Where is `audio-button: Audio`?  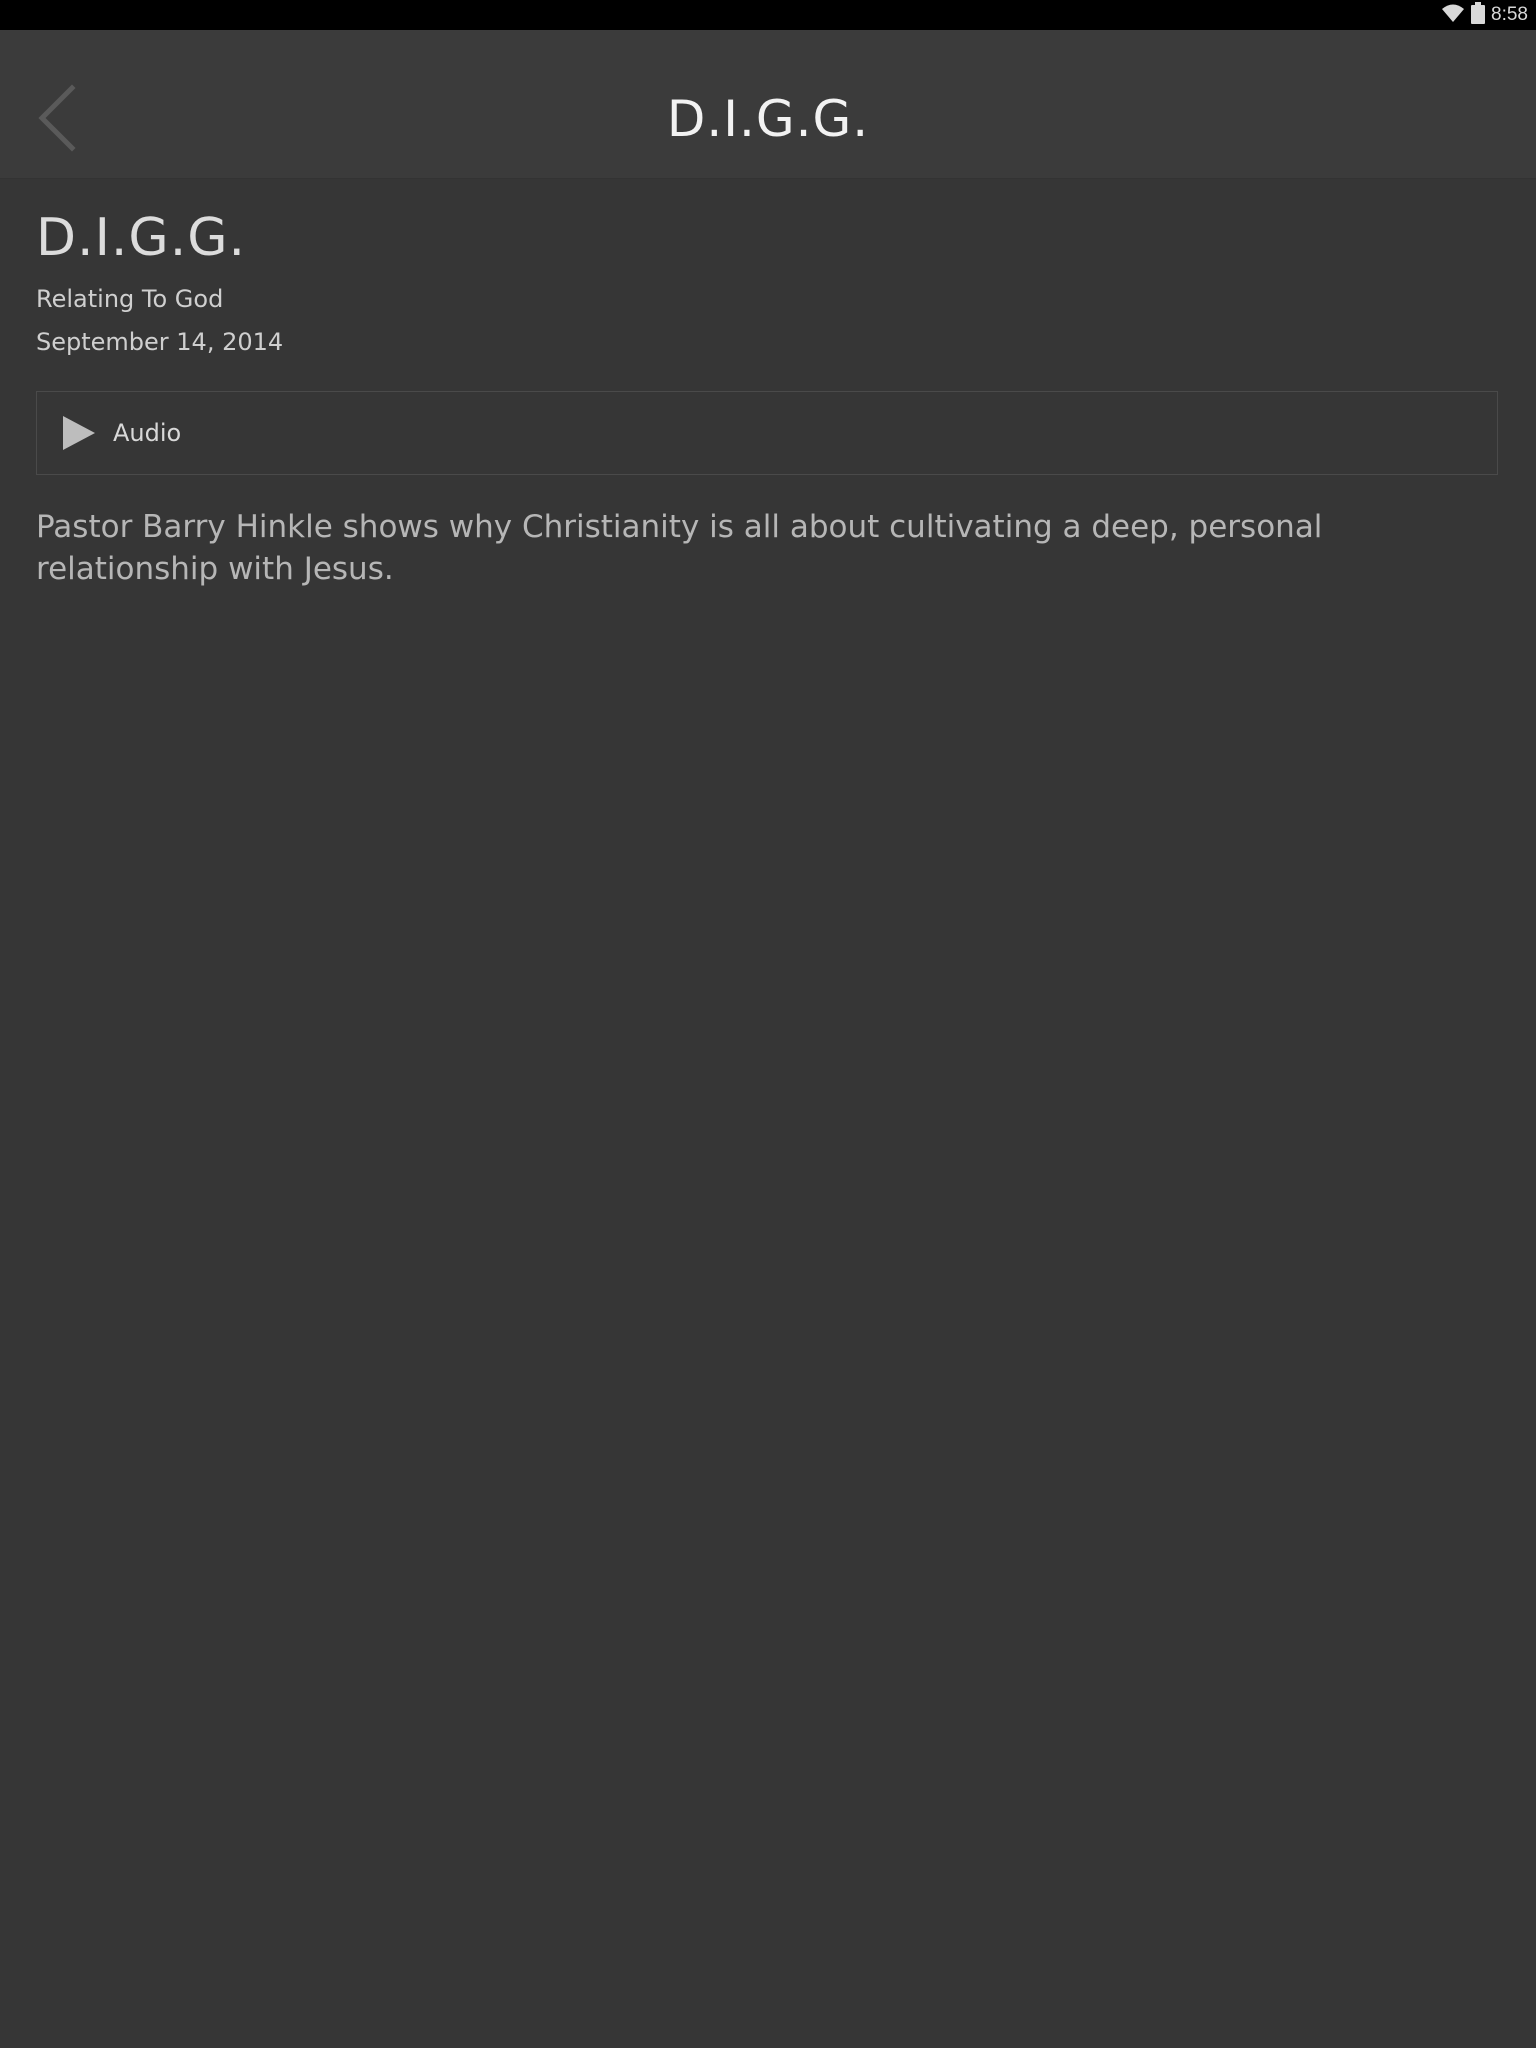
audio-button: Audio is located at coordinates (767, 432).